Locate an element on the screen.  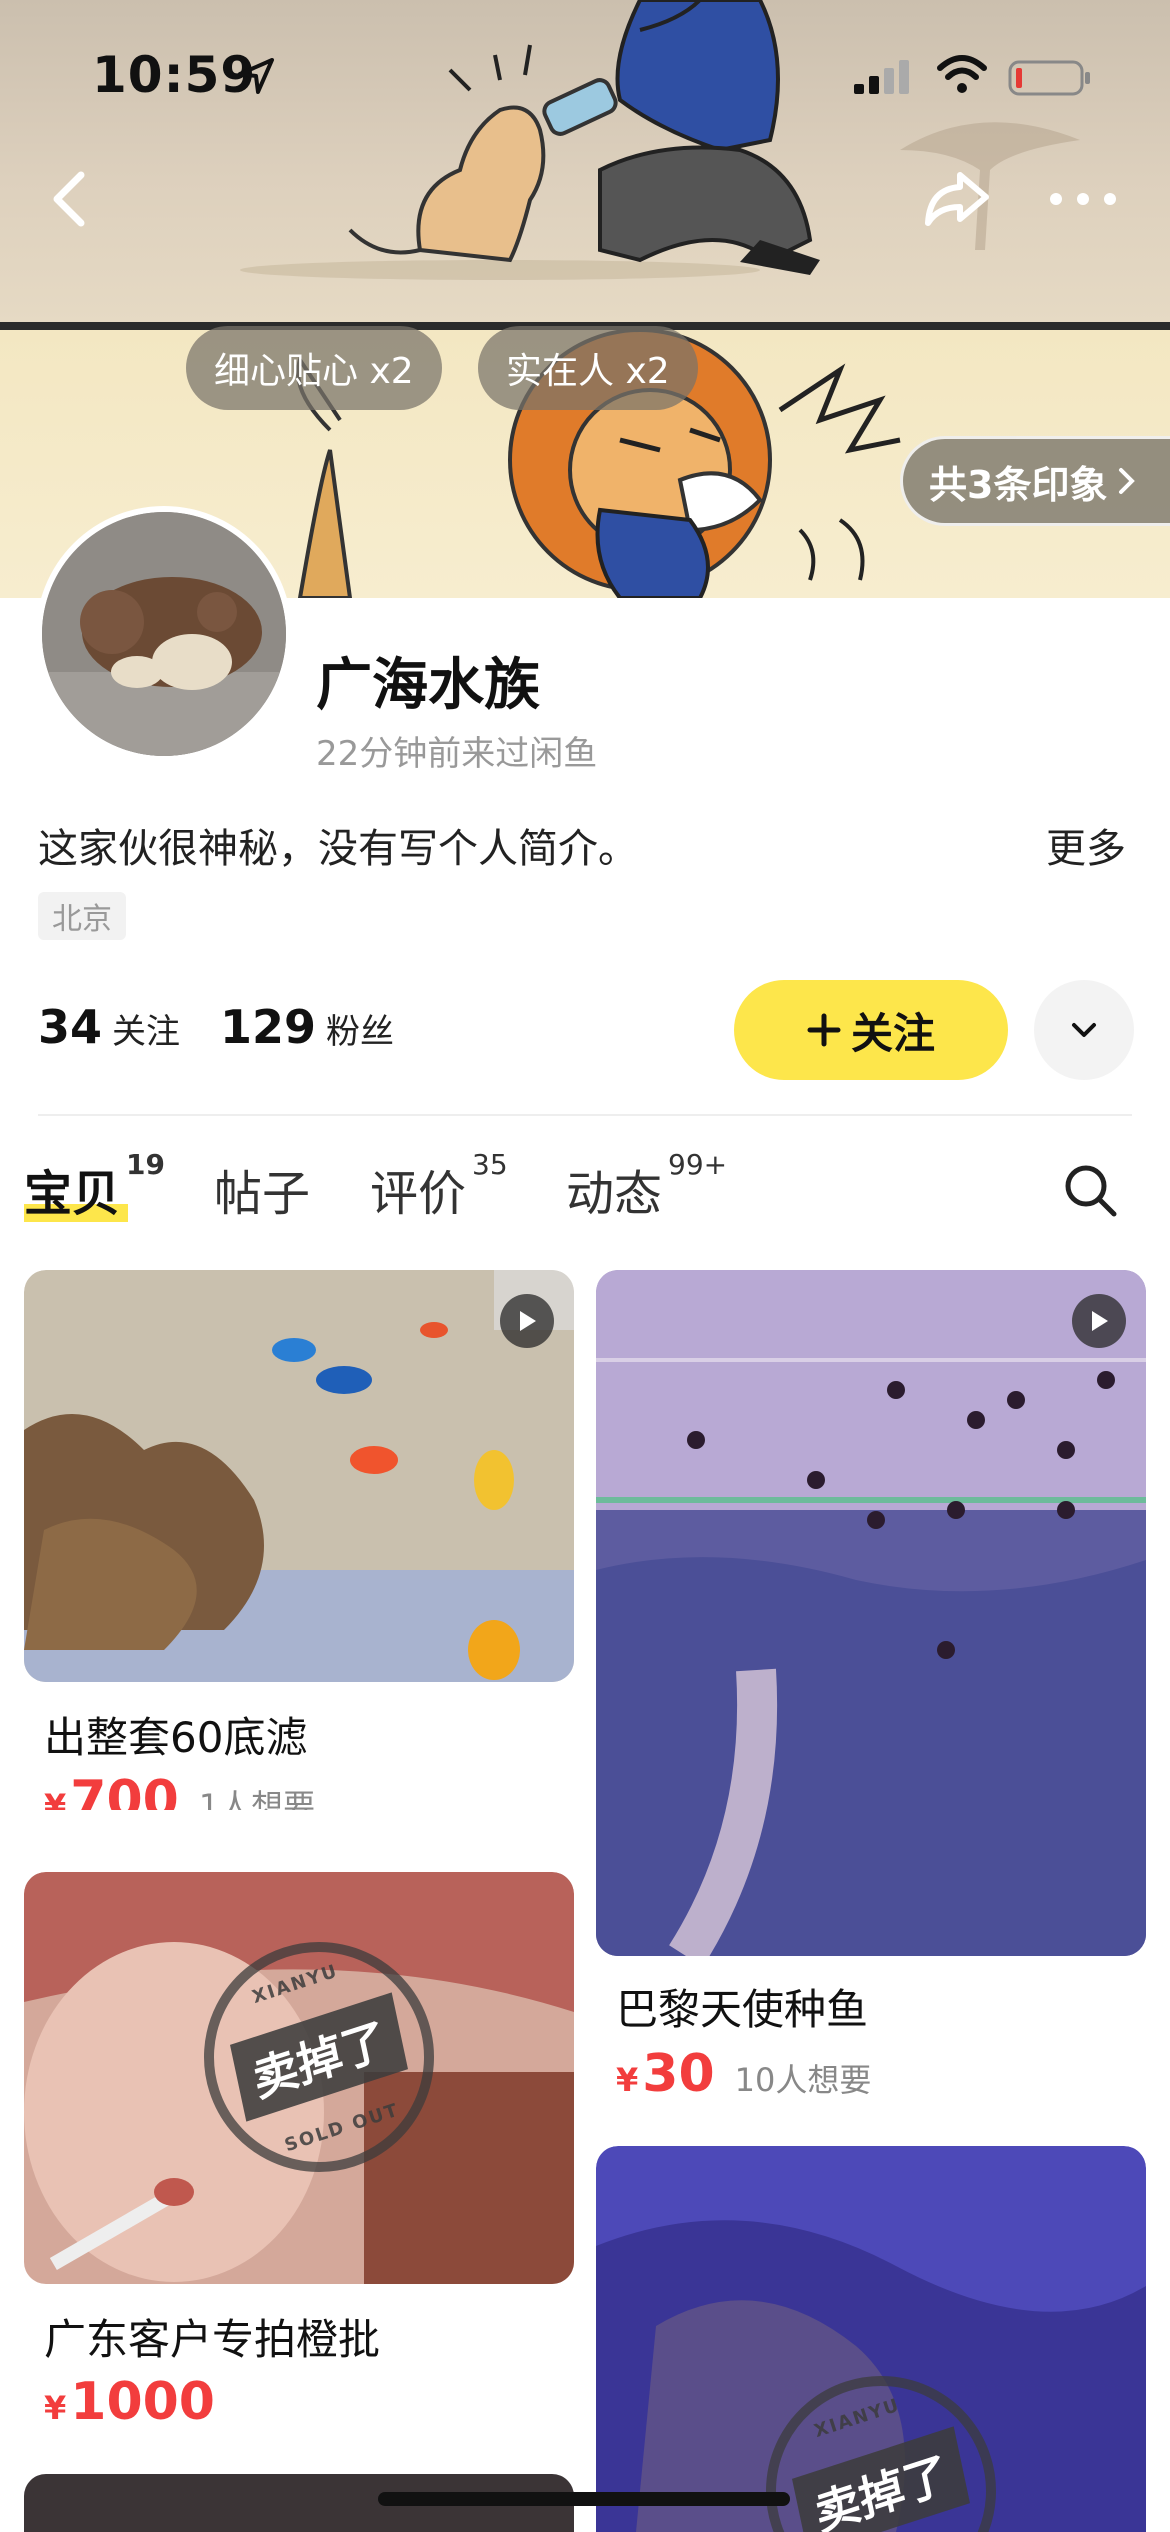
item-card: 出整套60底滤 ¥ 700 1人想要 is located at coordinates (299, 1540).